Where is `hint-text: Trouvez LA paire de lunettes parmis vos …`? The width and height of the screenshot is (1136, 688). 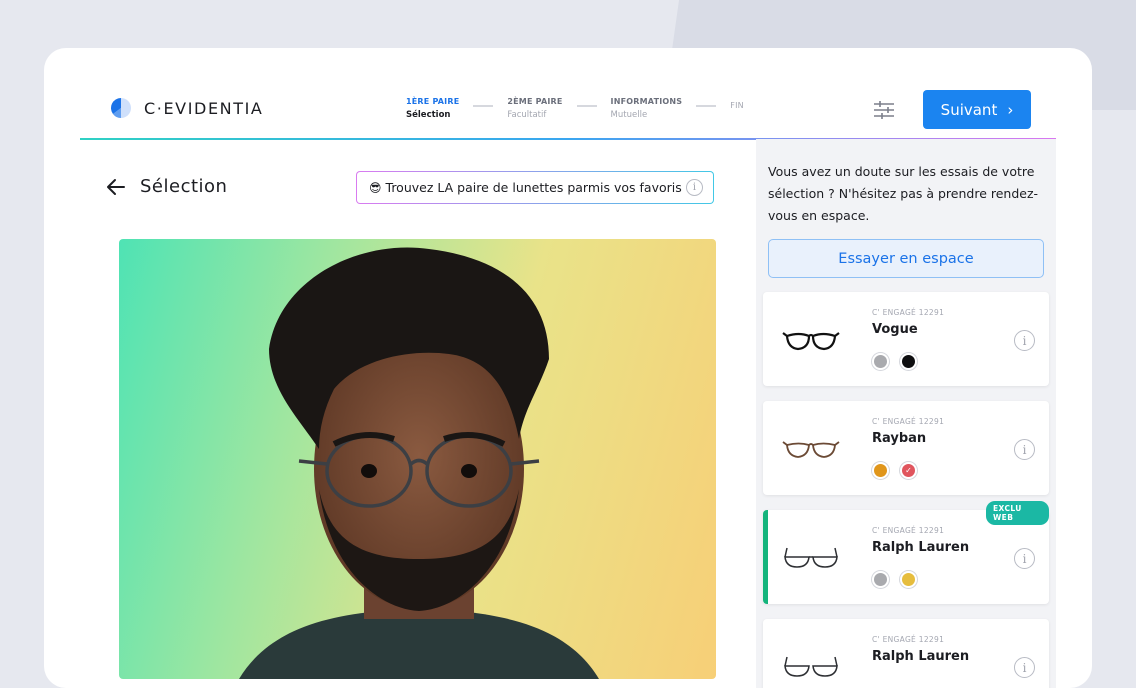 hint-text: Trouvez LA paire de lunettes parmis vos … is located at coordinates (533, 187).